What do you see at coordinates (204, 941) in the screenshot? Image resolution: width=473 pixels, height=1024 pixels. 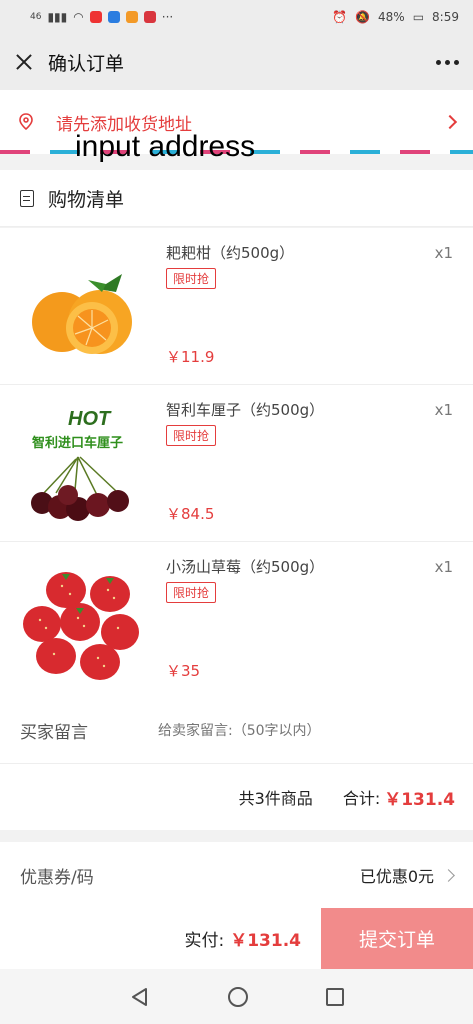 I see `pay-label: 实付:` at bounding box center [204, 941].